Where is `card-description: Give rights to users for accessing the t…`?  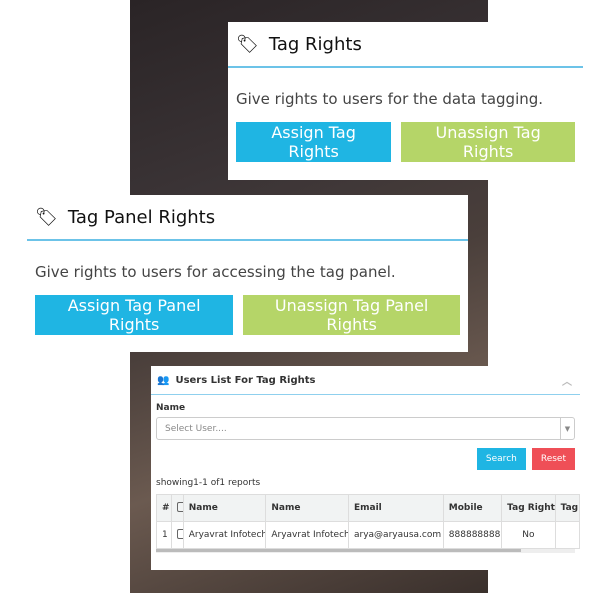
card-description: Give rights to users for accessing the t… is located at coordinates (215, 272).